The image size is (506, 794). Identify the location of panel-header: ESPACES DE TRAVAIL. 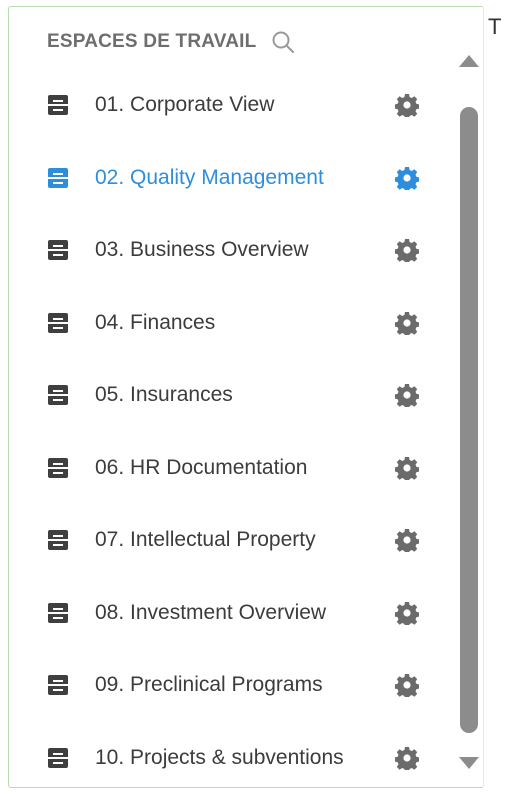
(171, 42).